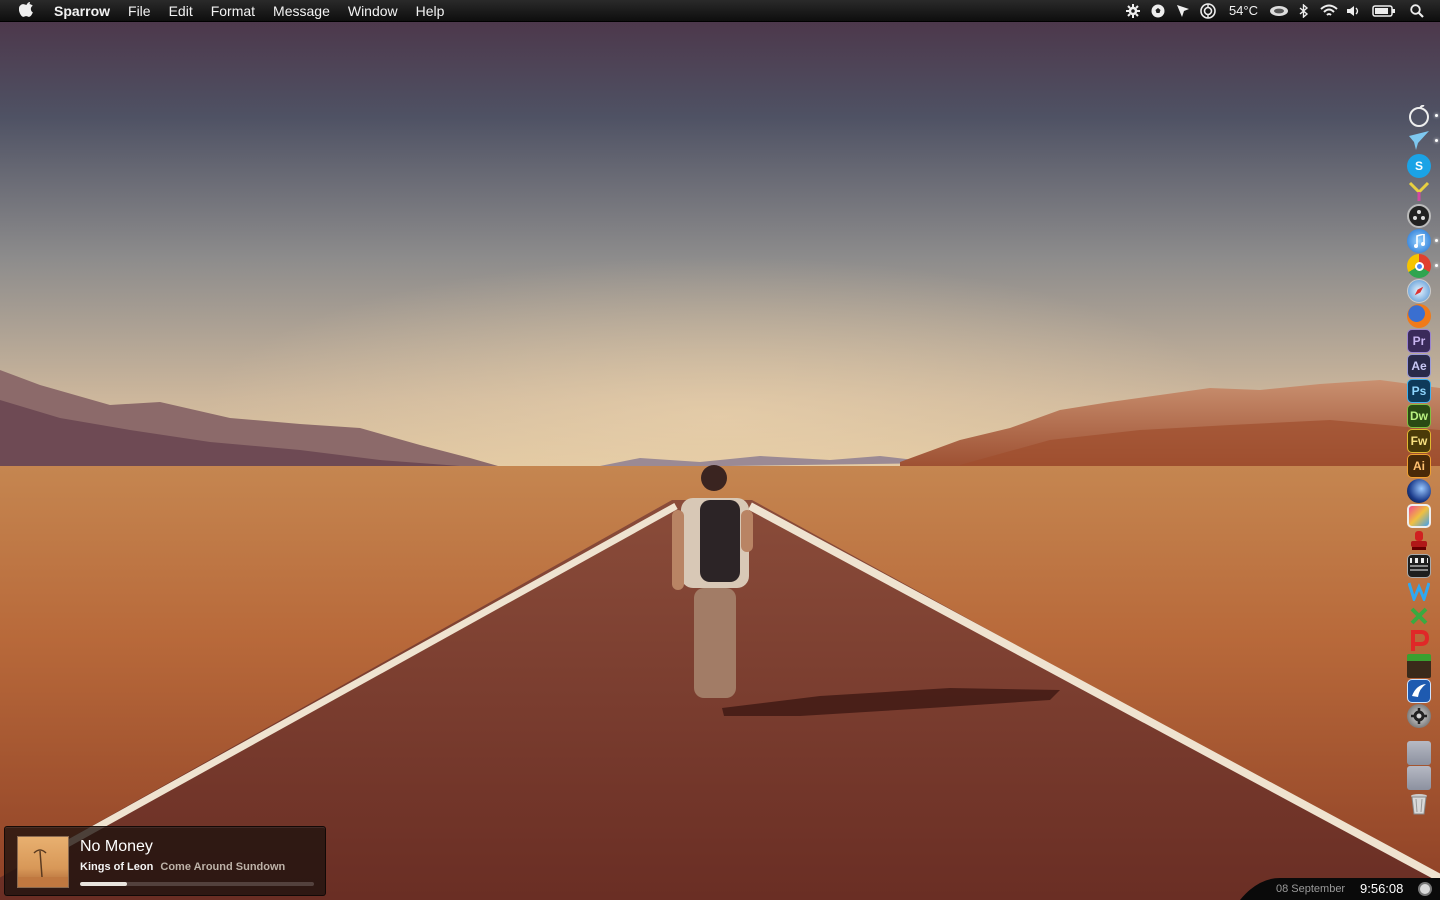  I want to click on menu-message: Message, so click(301, 11).